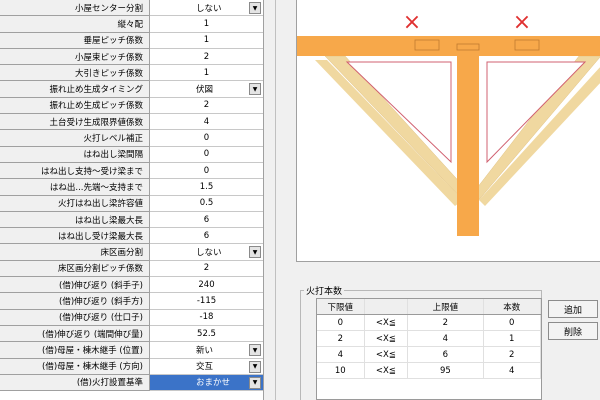 The width and height of the screenshot is (600, 400). Describe the element at coordinates (446, 370) in the screenshot. I see `cell-upper: 95` at that location.